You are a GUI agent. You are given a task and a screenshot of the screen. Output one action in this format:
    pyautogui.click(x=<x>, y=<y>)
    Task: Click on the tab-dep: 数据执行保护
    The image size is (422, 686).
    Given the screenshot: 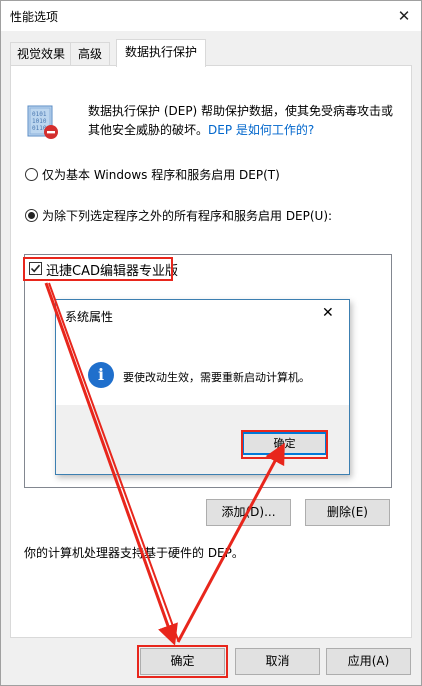 What is the action you would take?
    pyautogui.click(x=161, y=53)
    